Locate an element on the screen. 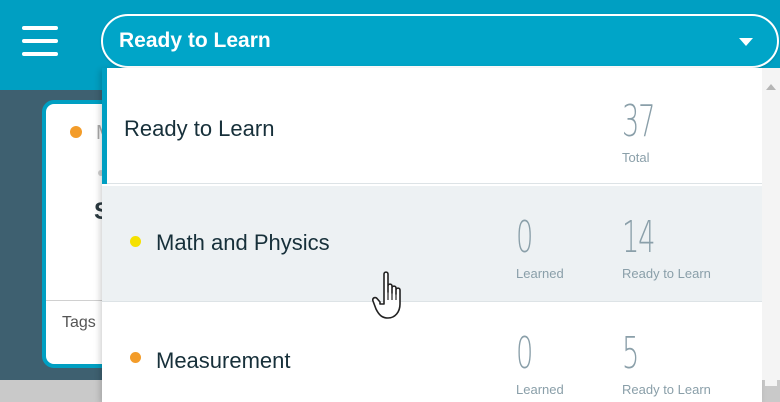 This screenshot has width=780, height=402. select-value: Ready to Learn is located at coordinates (195, 40).